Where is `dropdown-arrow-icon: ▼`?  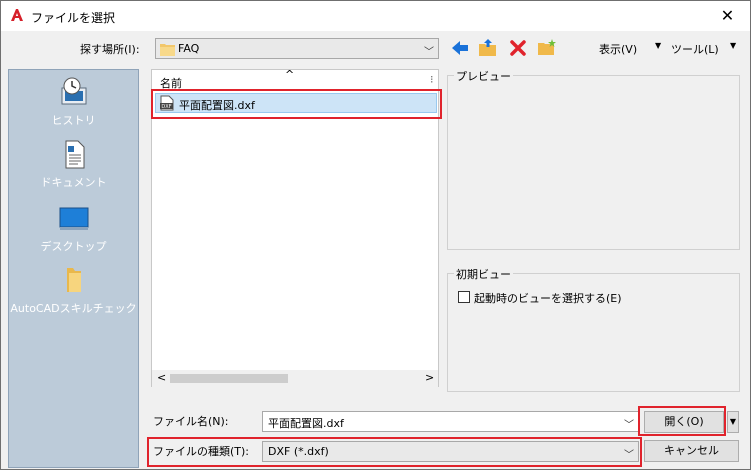 dropdown-arrow-icon: ▼ is located at coordinates (733, 421).